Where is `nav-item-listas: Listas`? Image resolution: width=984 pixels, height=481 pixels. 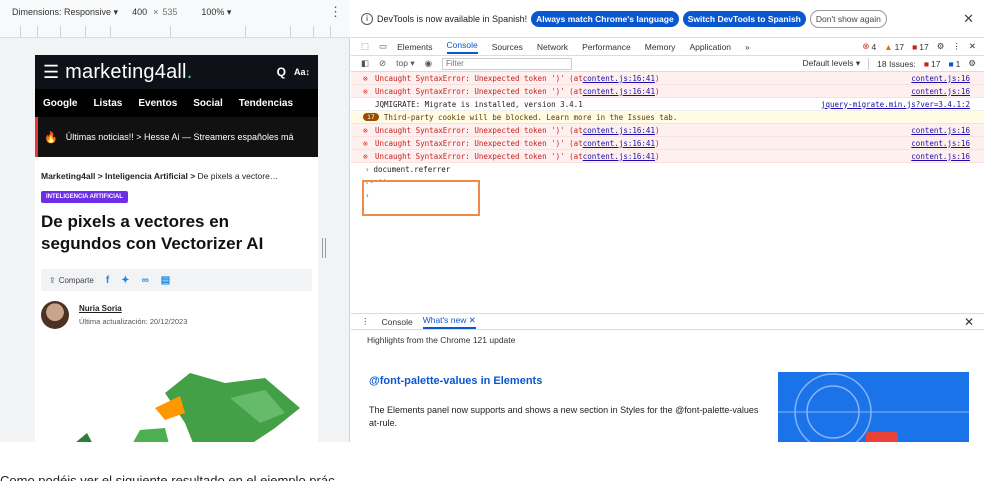 nav-item-listas: Listas is located at coordinates (107, 103).